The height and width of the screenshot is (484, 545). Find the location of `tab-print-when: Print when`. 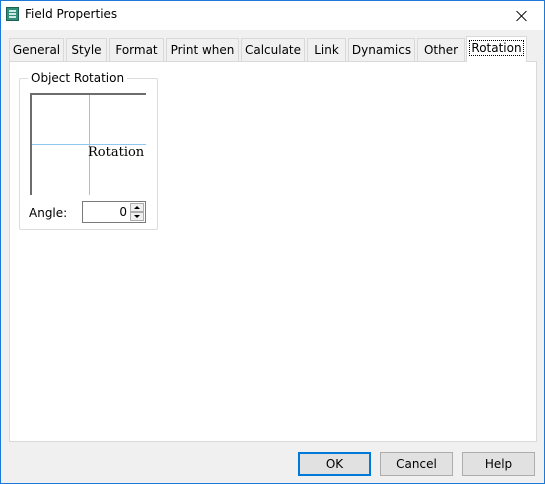

tab-print-when: Print when is located at coordinates (202, 50).